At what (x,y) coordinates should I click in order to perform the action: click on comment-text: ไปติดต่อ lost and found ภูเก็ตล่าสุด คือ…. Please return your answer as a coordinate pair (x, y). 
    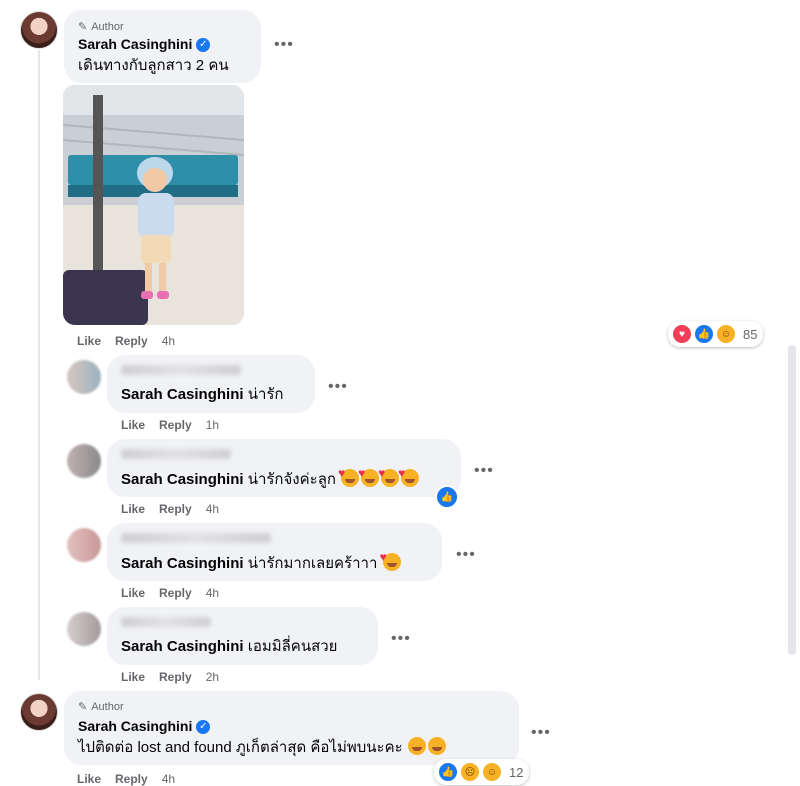
    Looking at the image, I should click on (262, 747).